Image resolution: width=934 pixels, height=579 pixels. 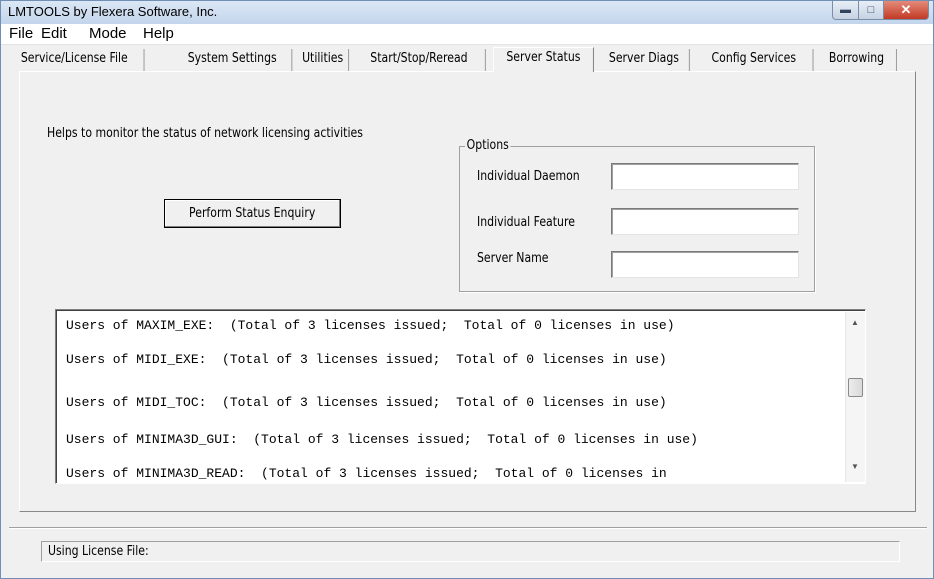 I want to click on individual-daemon-input, so click(x=705, y=176).